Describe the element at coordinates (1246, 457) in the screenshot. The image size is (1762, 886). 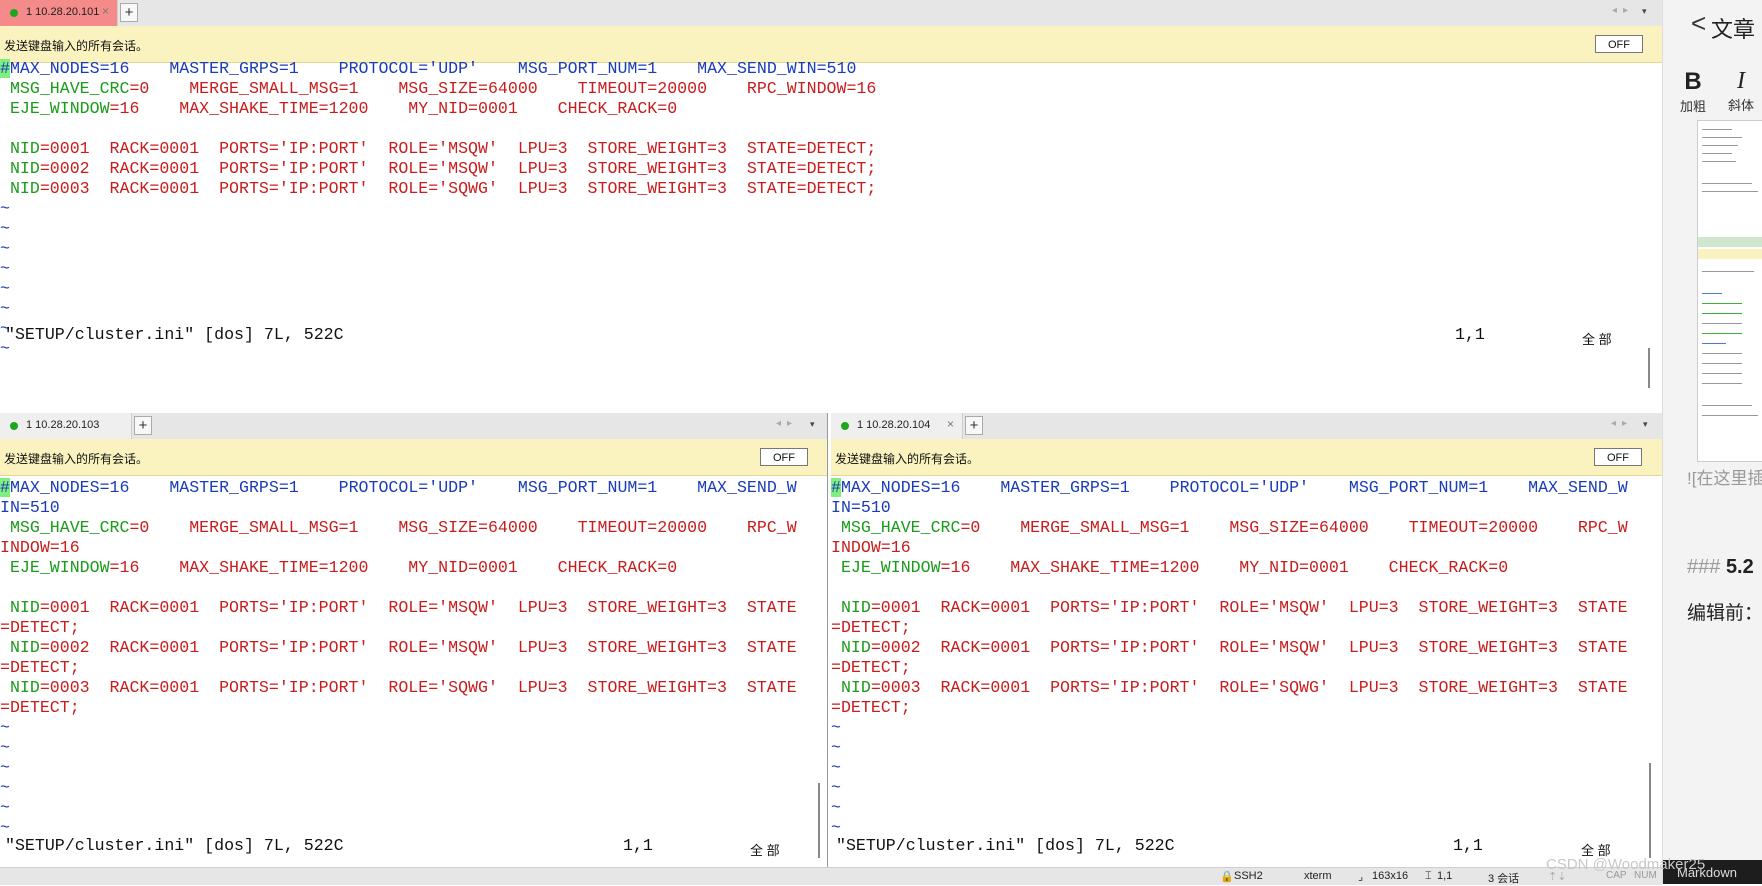
I see `broadcast-bar-bottom-right: 发送键盘输入的所有会话。 OFF` at that location.